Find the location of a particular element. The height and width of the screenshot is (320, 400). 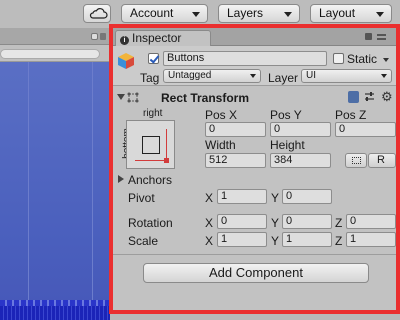

rect-transform-icon is located at coordinates (133, 97).